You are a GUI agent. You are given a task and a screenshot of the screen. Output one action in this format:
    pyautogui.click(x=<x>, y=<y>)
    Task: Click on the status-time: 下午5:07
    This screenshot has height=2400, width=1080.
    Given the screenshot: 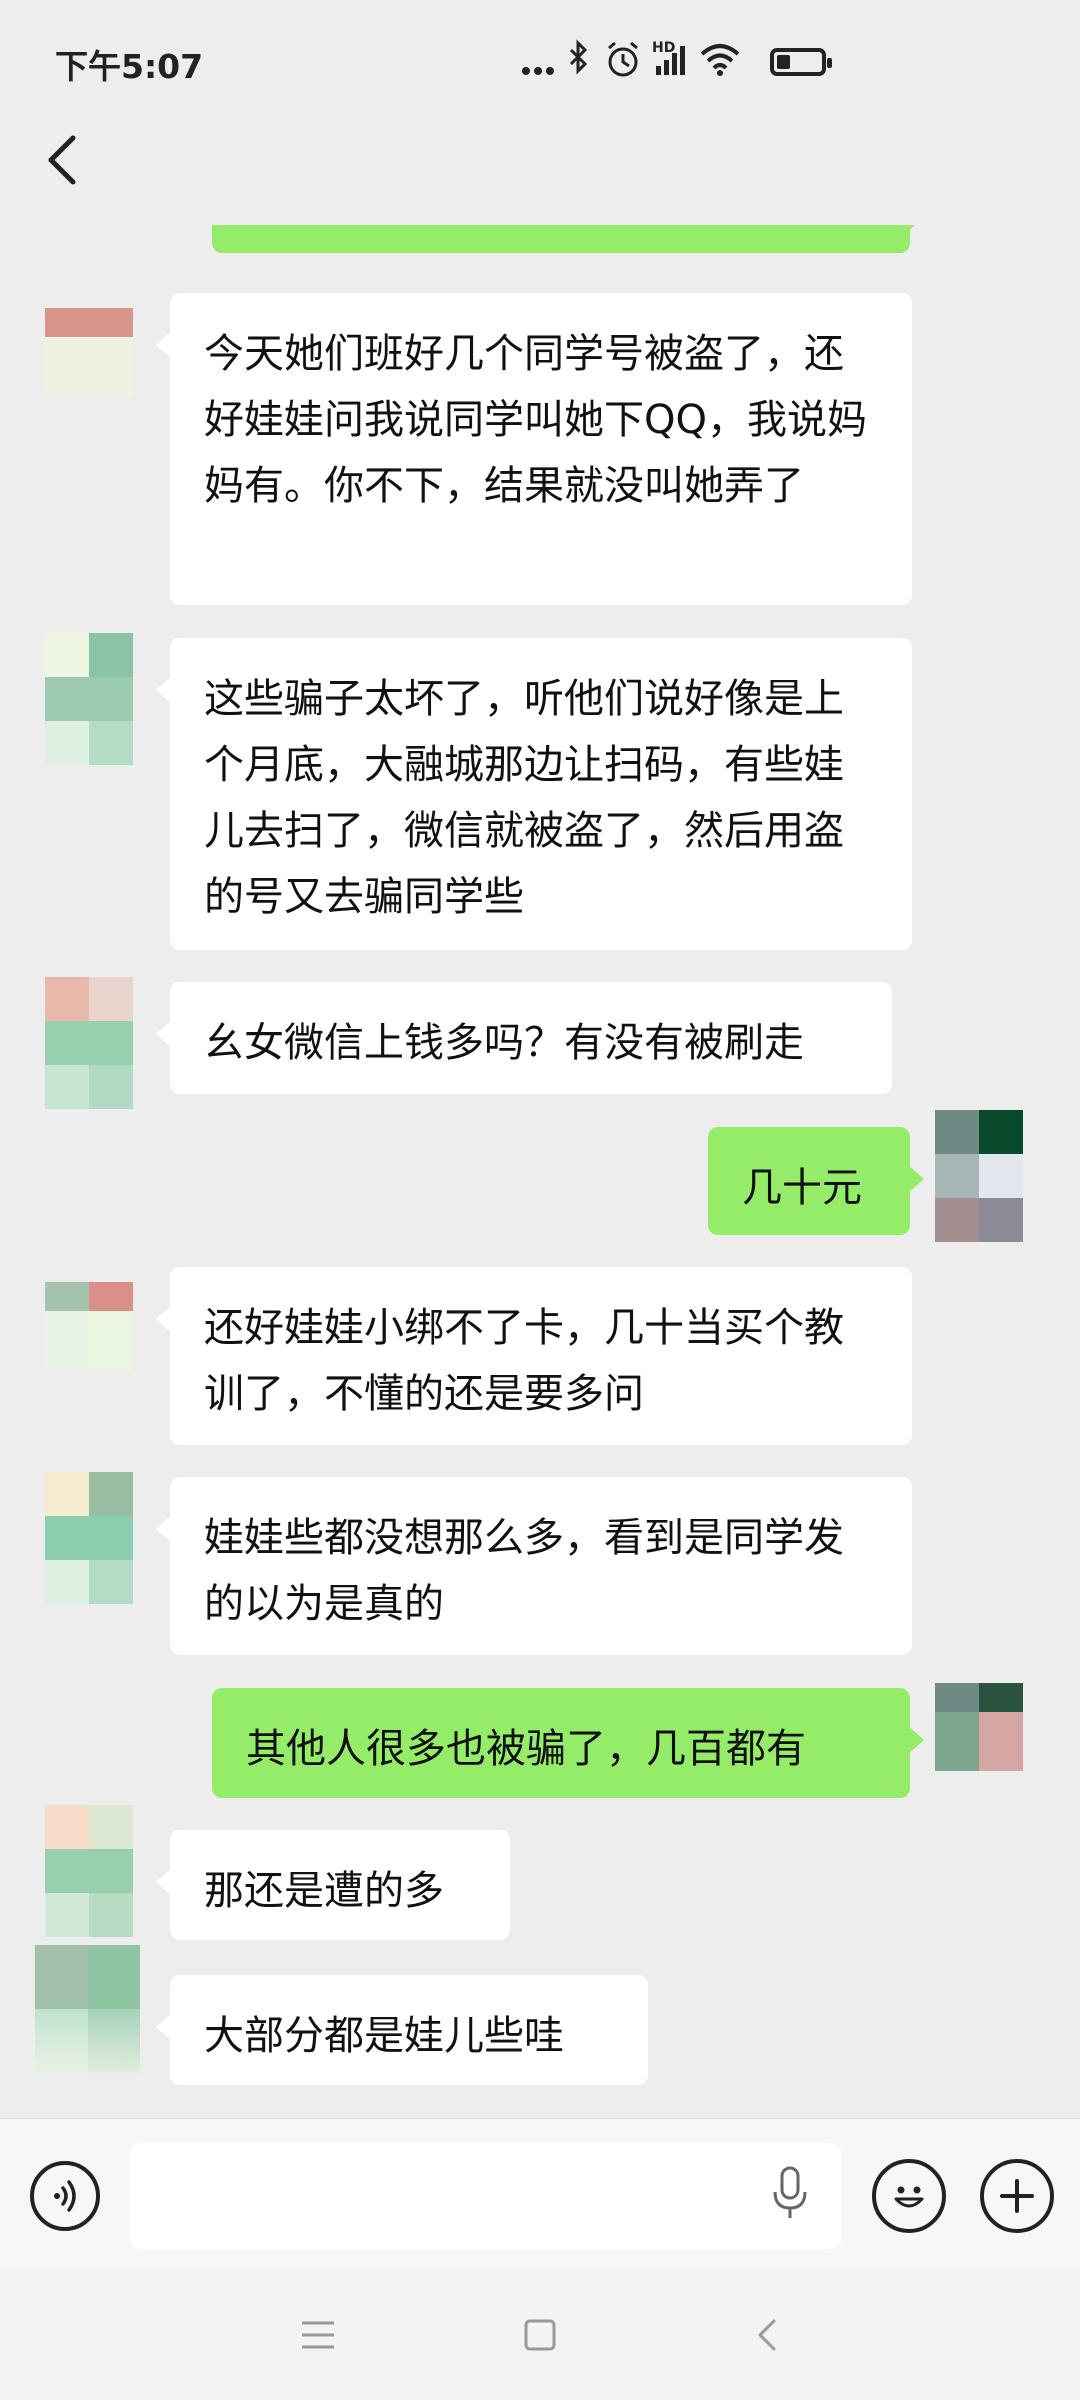 What is the action you would take?
    pyautogui.click(x=129, y=66)
    